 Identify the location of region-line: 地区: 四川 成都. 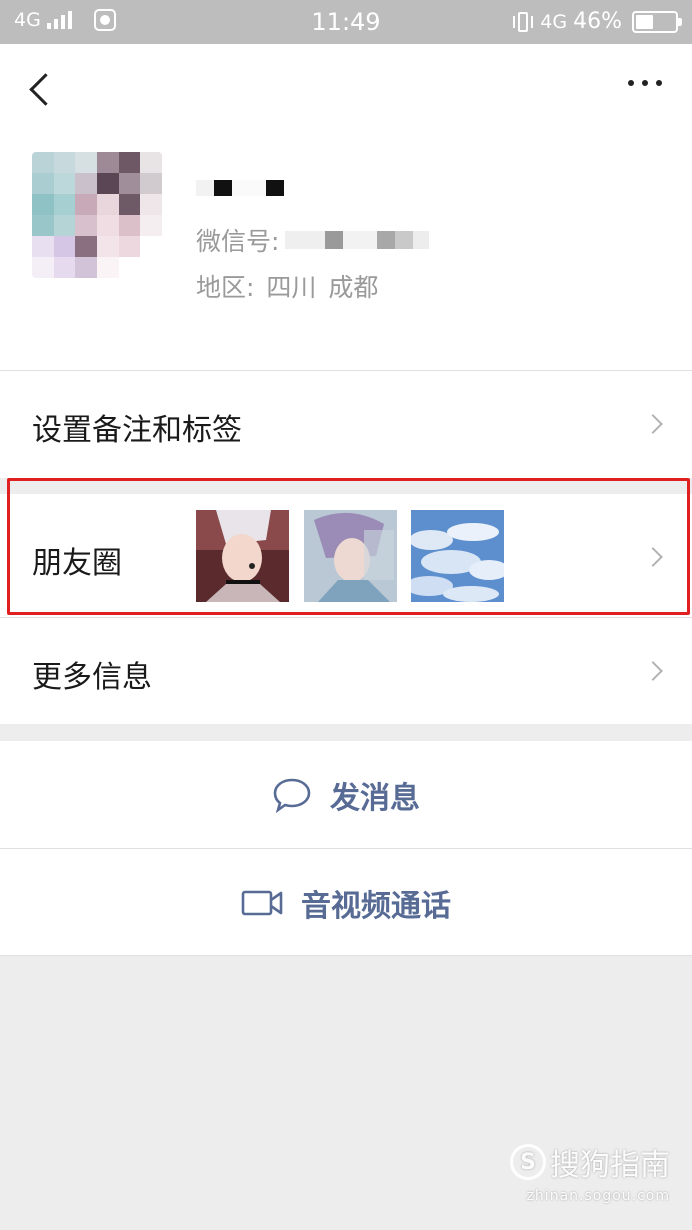
(289, 286).